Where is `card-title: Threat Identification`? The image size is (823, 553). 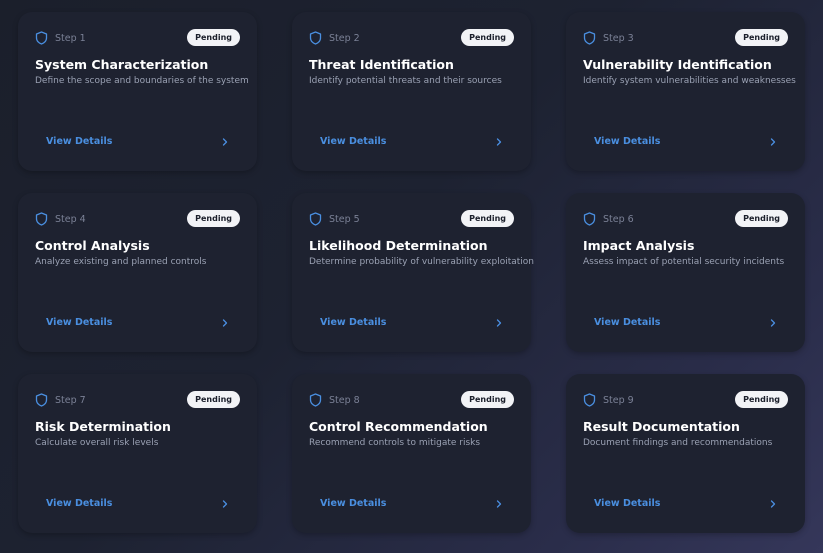 card-title: Threat Identification is located at coordinates (381, 64).